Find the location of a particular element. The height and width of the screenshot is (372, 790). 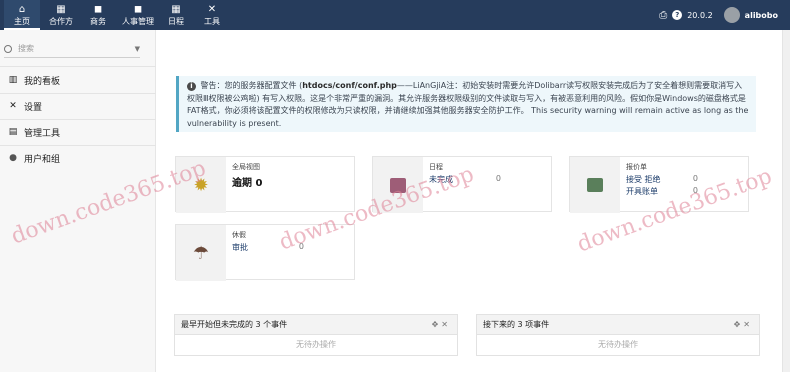

leave-row-approve: 审批 is located at coordinates (240, 247).